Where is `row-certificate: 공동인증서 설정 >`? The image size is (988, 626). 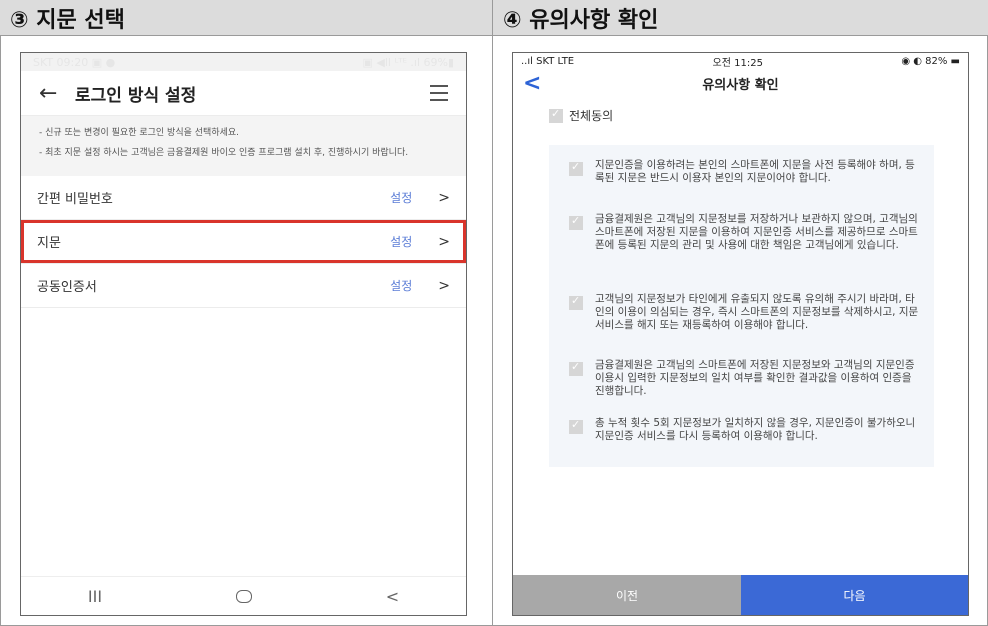
row-certificate: 공동인증서 설정 > is located at coordinates (243, 286).